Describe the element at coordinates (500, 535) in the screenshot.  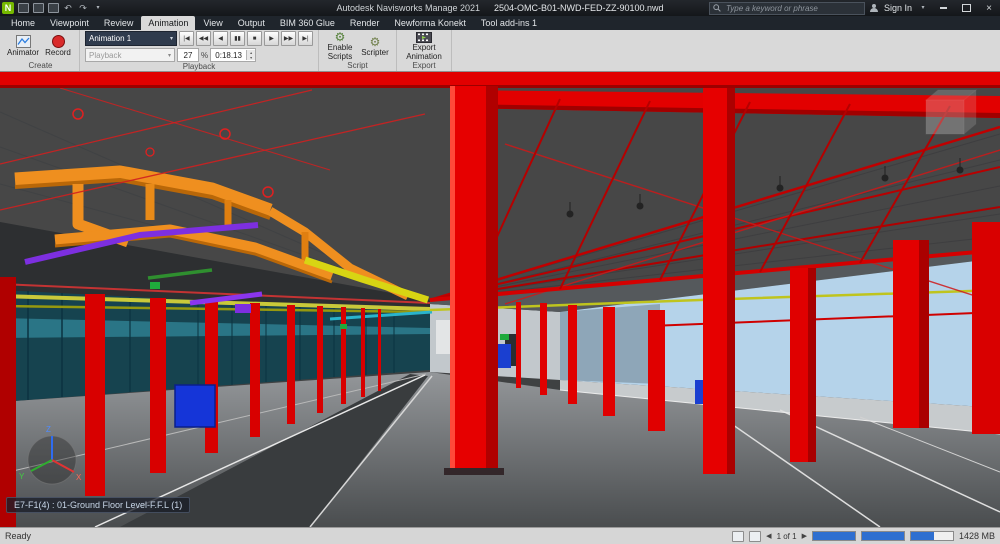
I see `status-bar: Ready ◀ 1 of 1 ▶ 1428 MB` at that location.